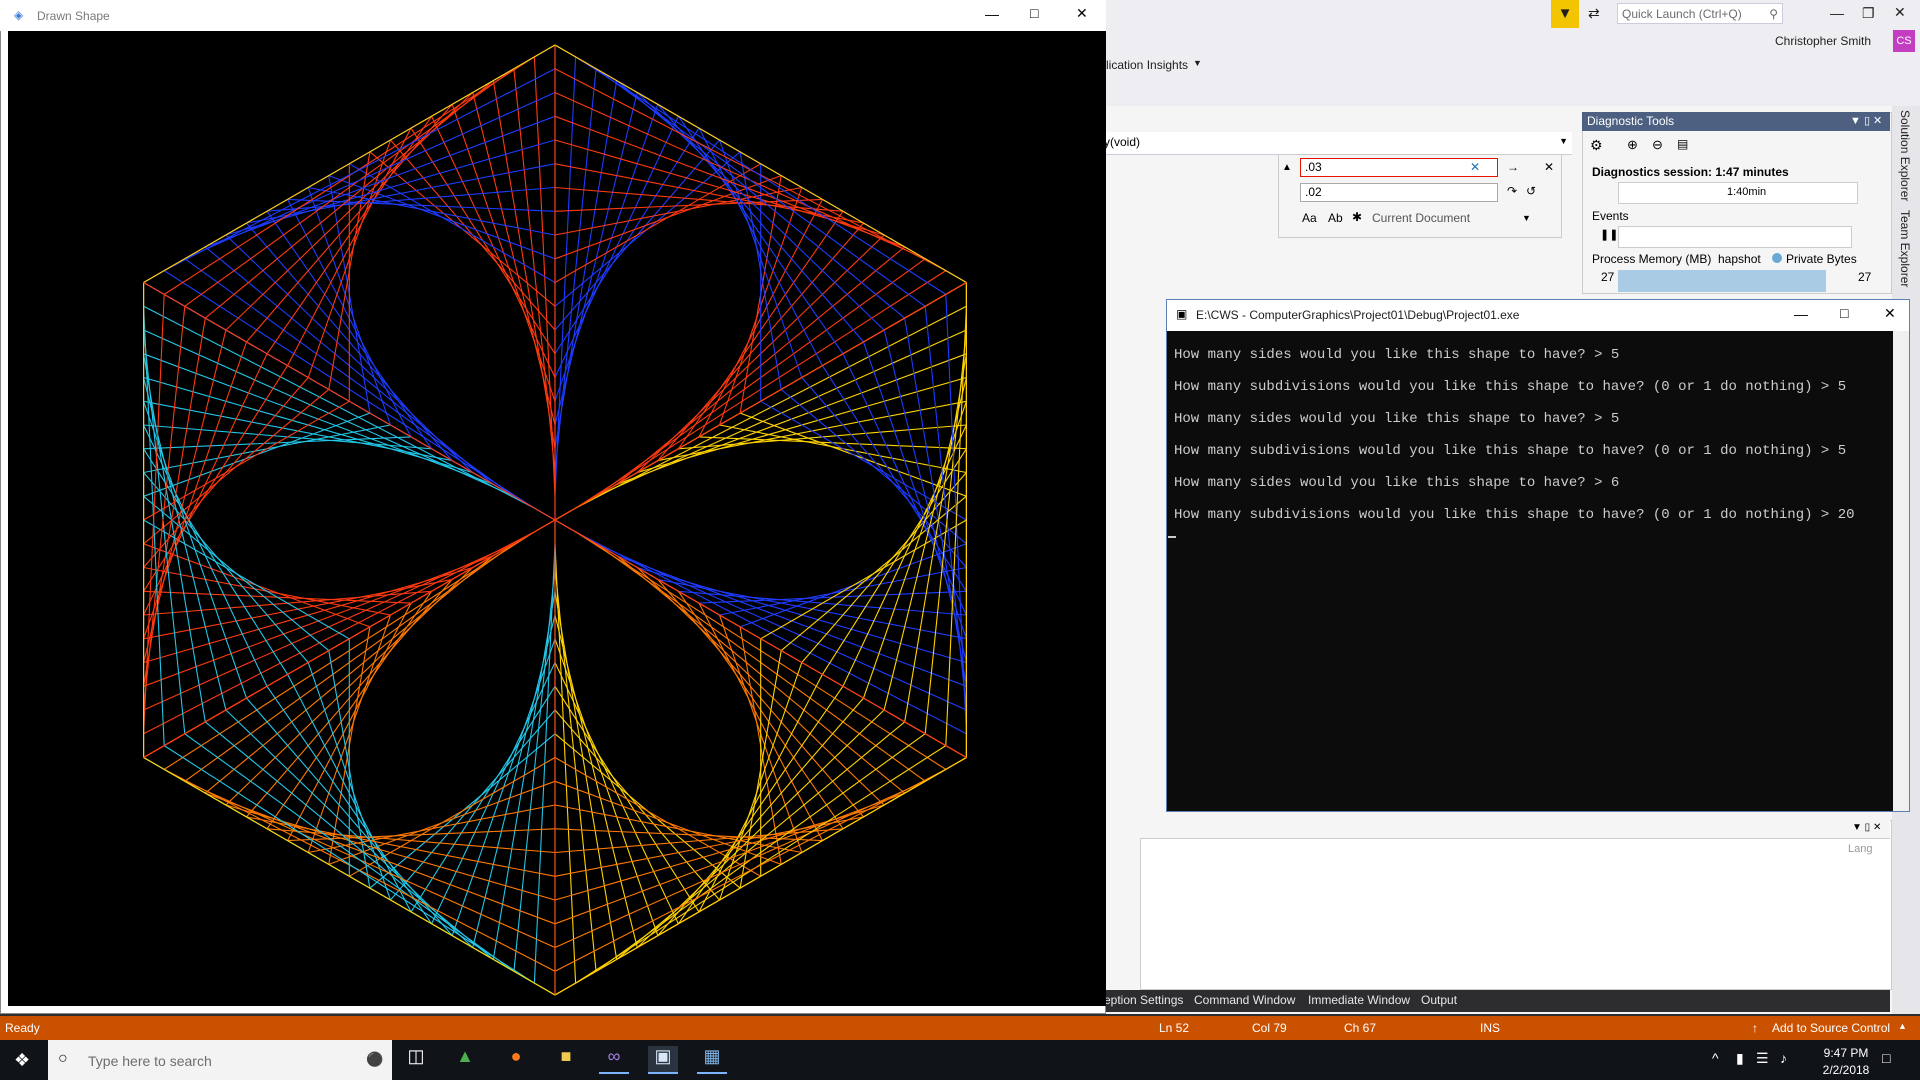 The image size is (1920, 1080). Describe the element at coordinates (1801, 314) in the screenshot. I see `console-minimize-button: —` at that location.